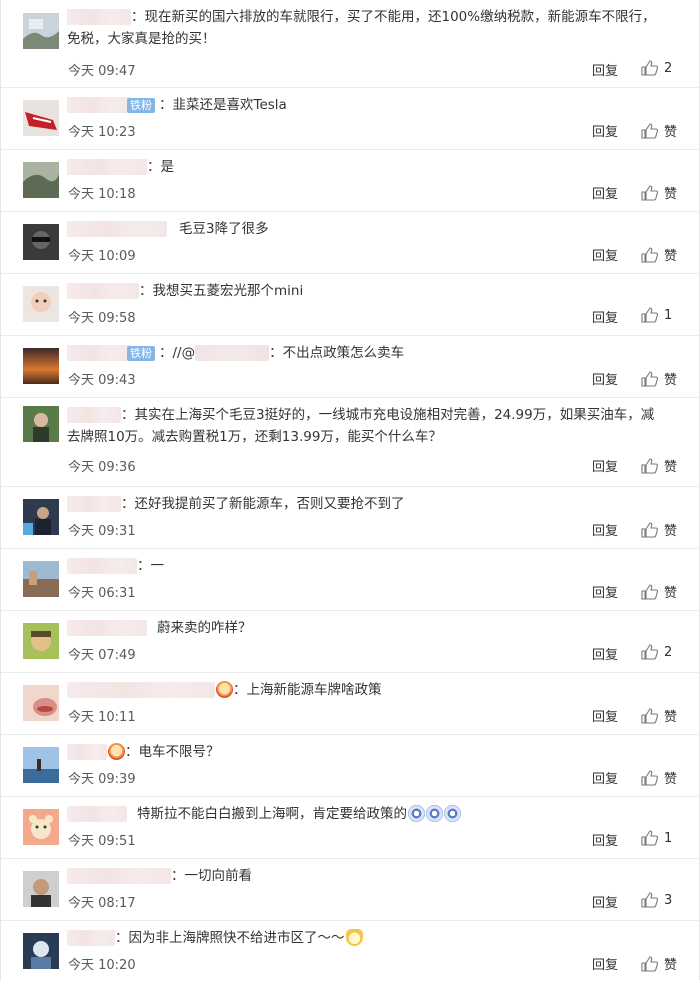  Describe the element at coordinates (223, 105) in the screenshot. I see `comment-text: ：韭菜还是喜欢Tesla` at that location.